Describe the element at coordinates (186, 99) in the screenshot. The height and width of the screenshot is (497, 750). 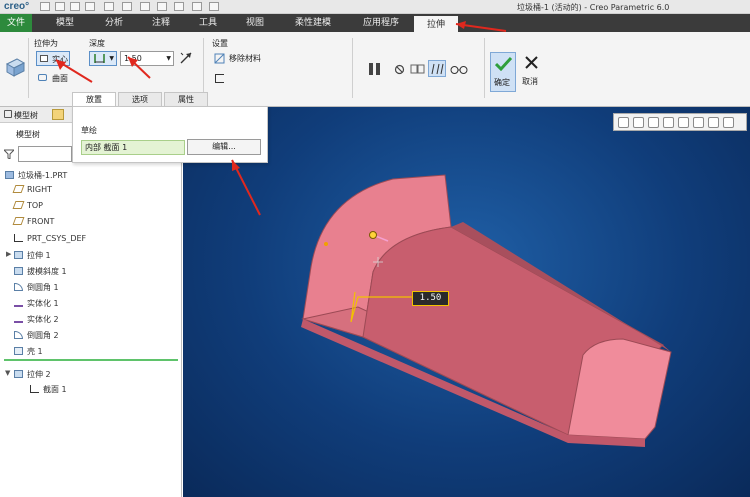
I see `tab-properties: 属性` at that location.